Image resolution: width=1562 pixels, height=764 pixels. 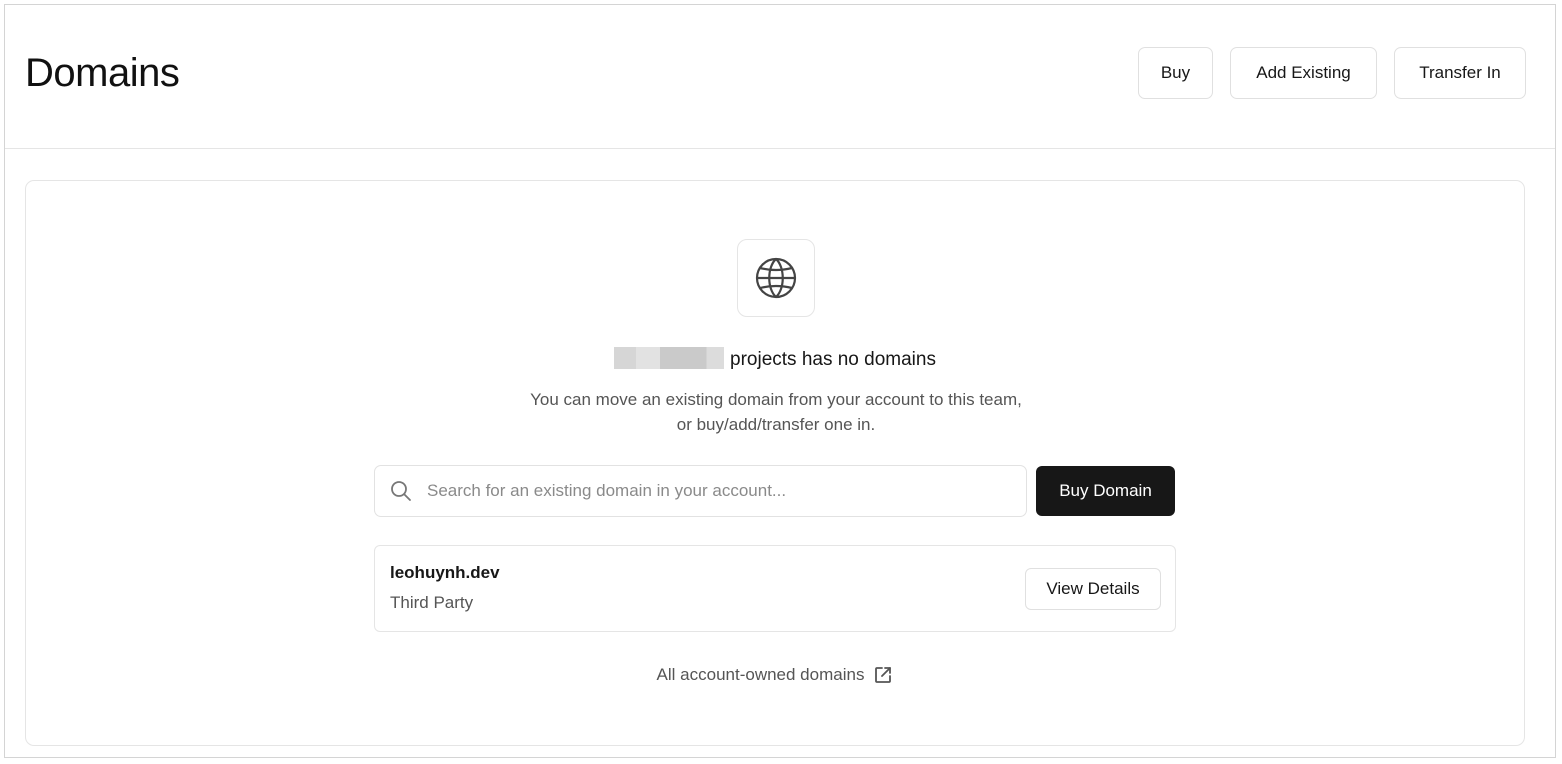 I want to click on all-account-domains-link: All account-owned domains, so click(x=775, y=675).